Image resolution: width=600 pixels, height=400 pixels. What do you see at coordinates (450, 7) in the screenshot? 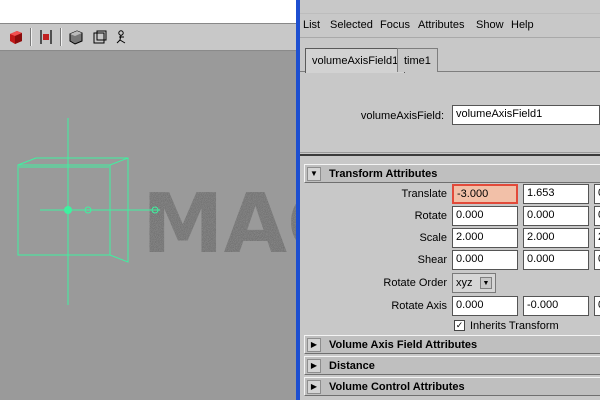
I see `editor-top-strip` at bounding box center [450, 7].